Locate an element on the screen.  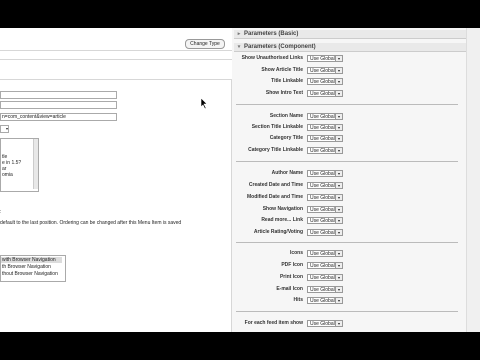
email-icon-select: Use Global ▾ is located at coordinates (325, 289).